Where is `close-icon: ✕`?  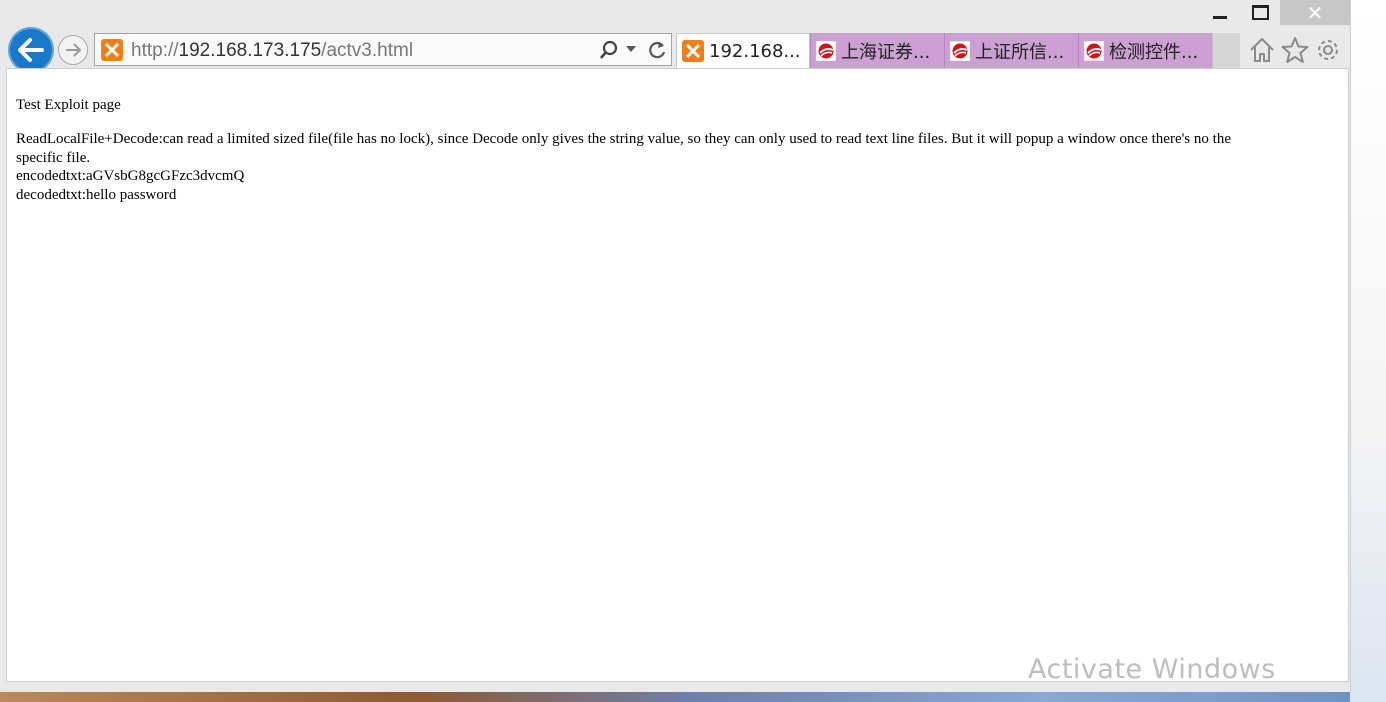 close-icon: ✕ is located at coordinates (1315, 12).